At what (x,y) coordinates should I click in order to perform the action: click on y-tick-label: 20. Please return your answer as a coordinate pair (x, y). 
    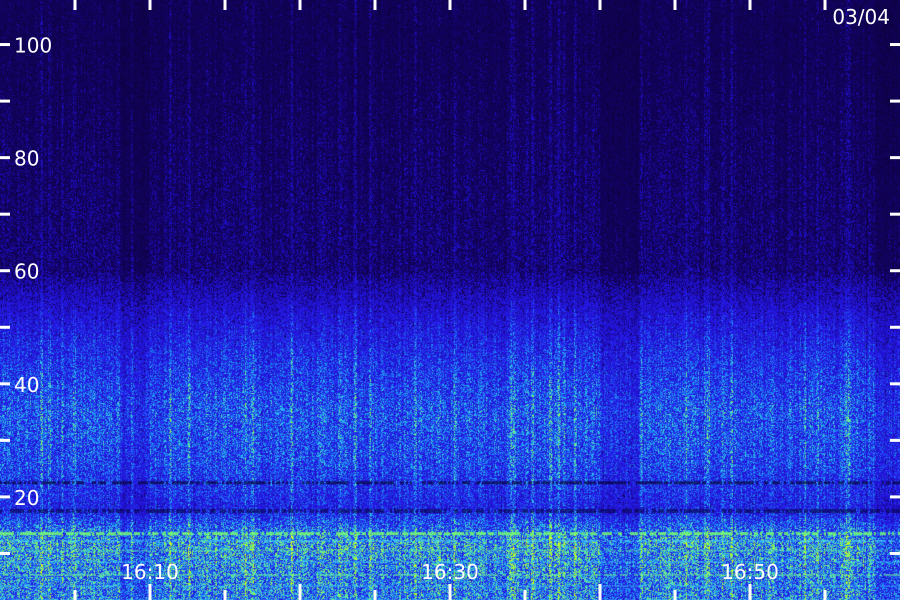
    Looking at the image, I should click on (26, 498).